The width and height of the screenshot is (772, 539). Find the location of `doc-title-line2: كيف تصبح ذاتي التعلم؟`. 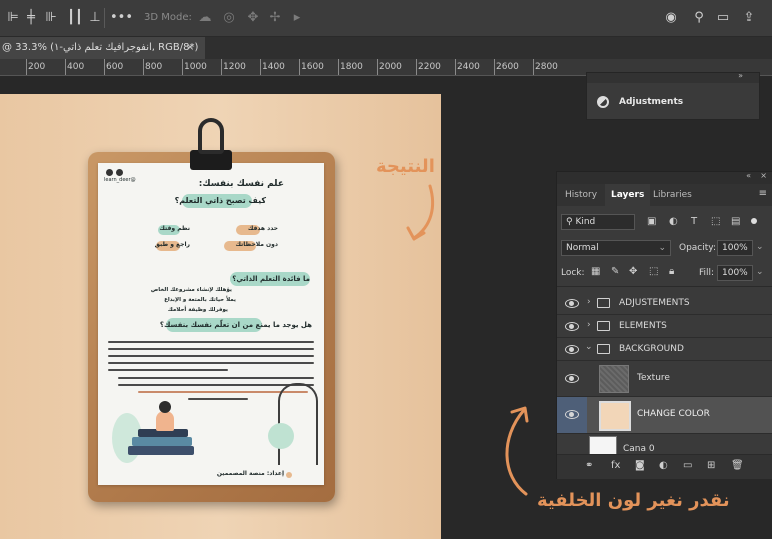

doc-title-line2: كيف تصبح ذاتي التعلم؟ is located at coordinates (220, 200).